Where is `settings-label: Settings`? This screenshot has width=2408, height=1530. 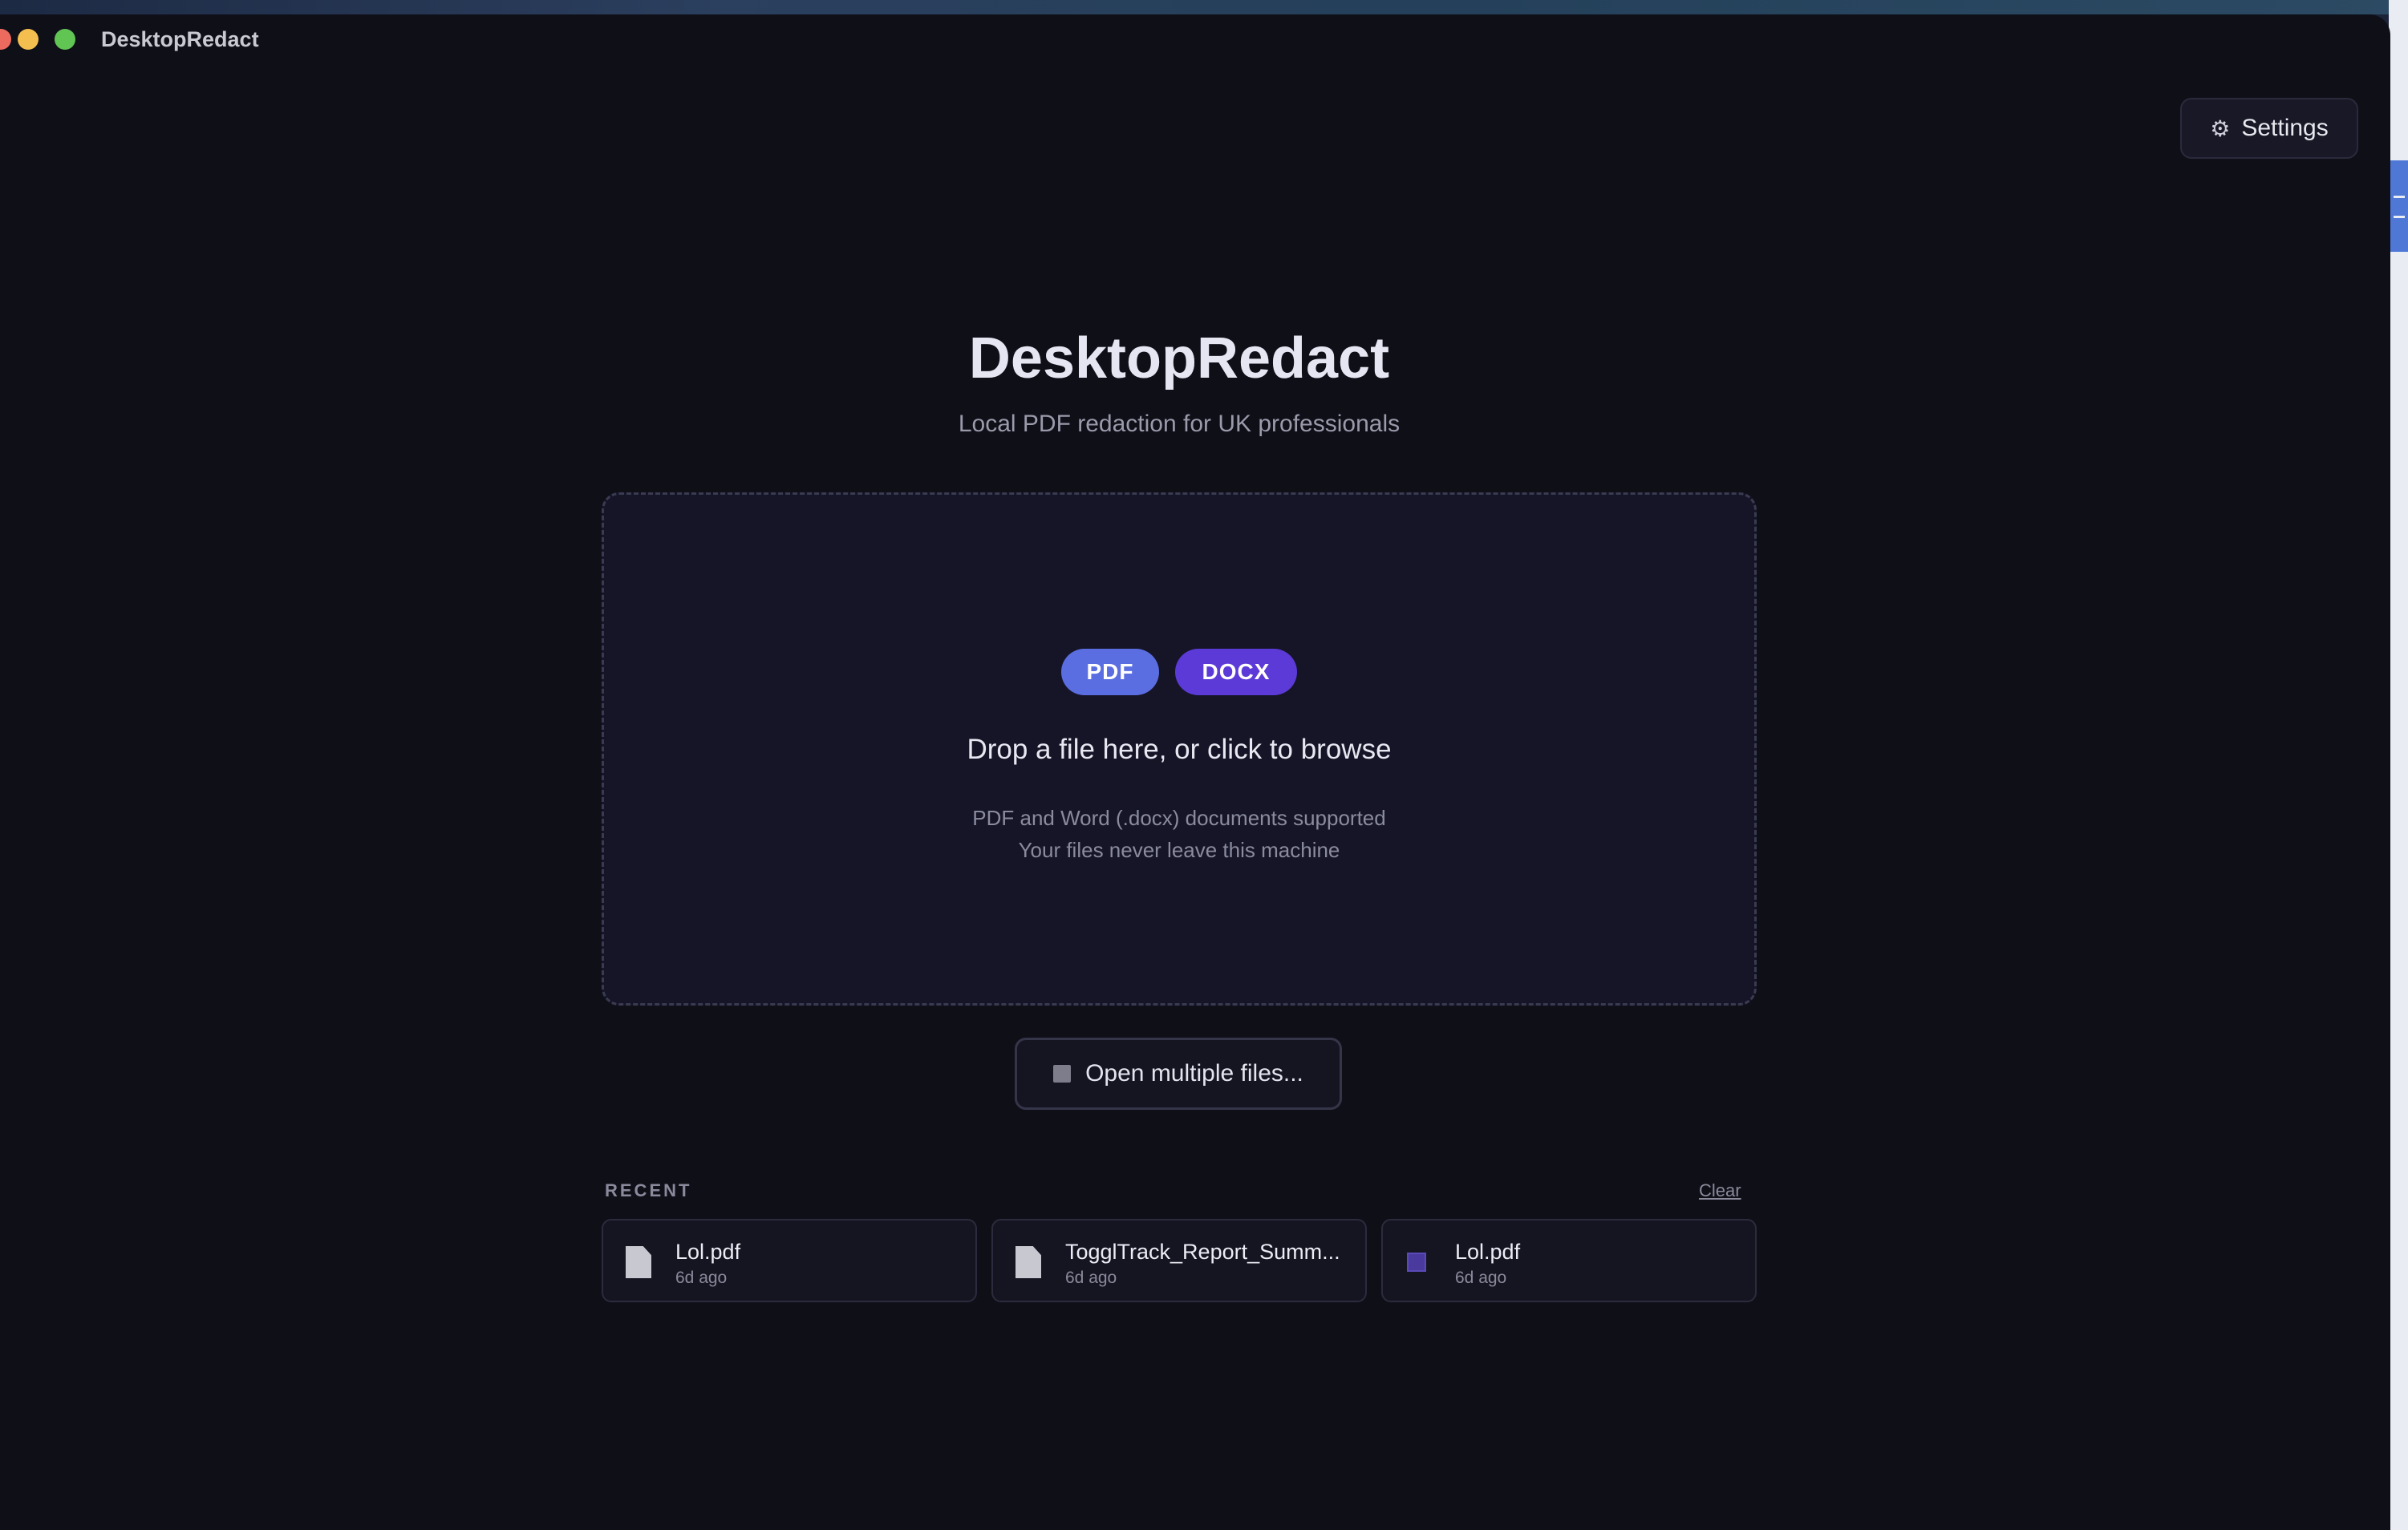 settings-label: Settings is located at coordinates (2285, 128).